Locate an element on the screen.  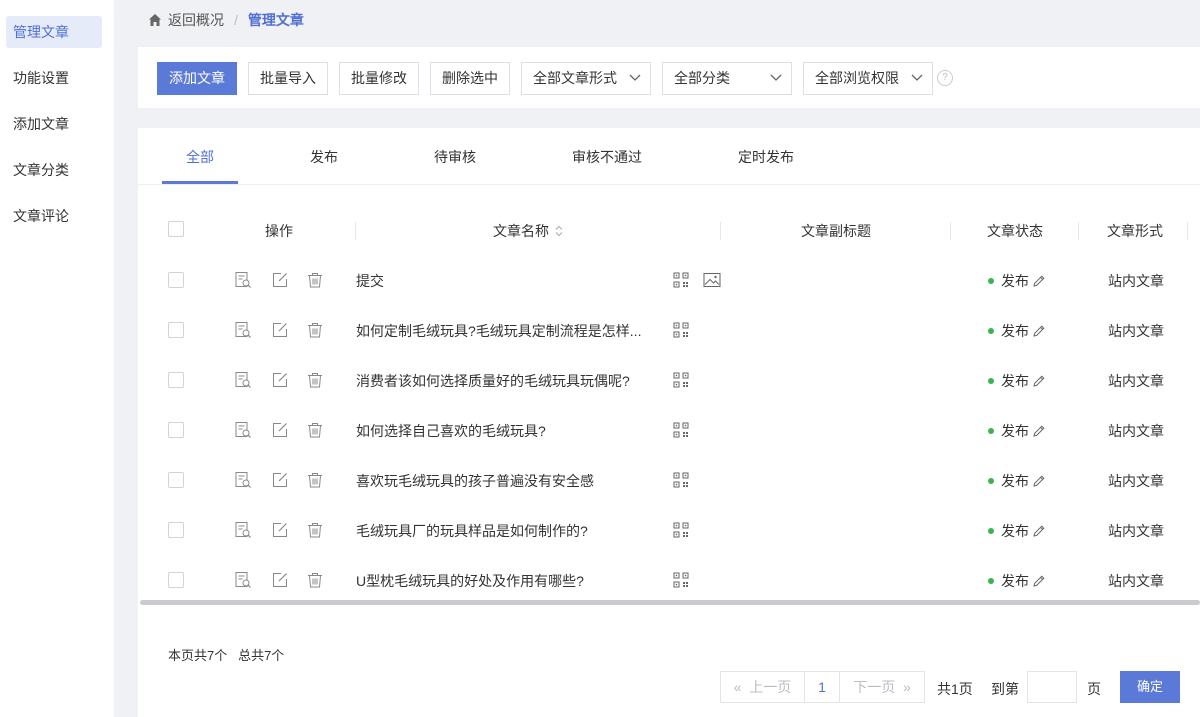
tab-published: 发布 is located at coordinates (324, 157).